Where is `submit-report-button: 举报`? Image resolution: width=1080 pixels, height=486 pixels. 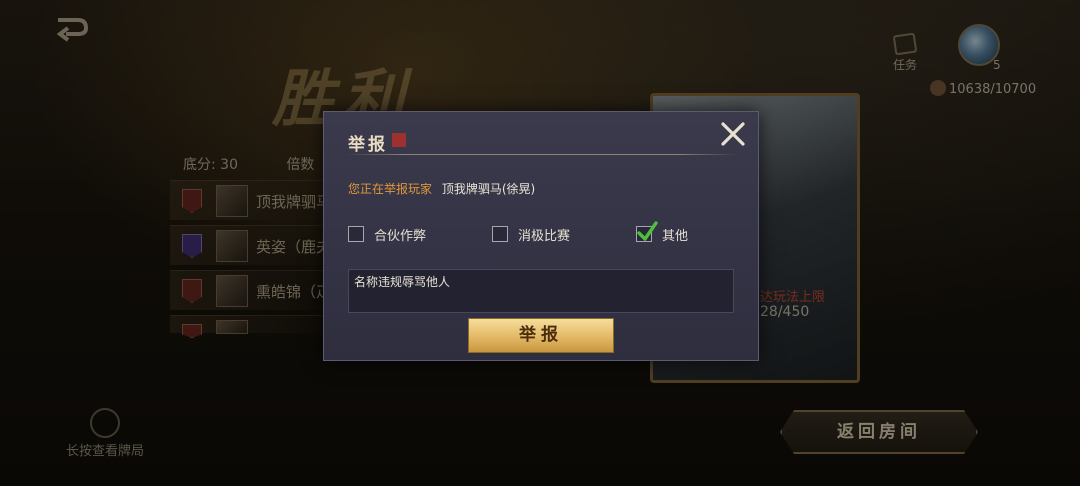
submit-report-button: 举报 is located at coordinates (541, 335).